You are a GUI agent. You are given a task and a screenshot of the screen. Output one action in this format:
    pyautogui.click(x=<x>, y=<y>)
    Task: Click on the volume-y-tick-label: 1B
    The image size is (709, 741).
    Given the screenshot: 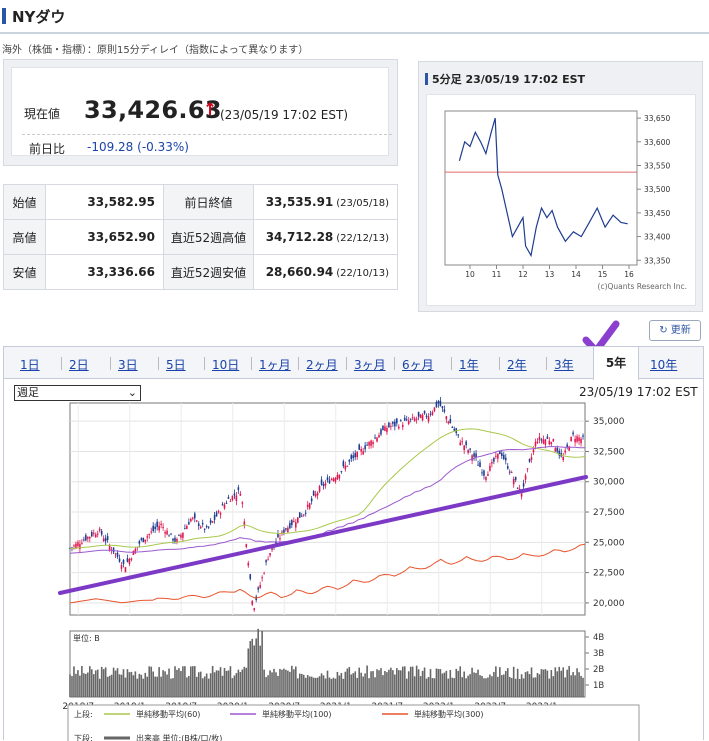 What is the action you would take?
    pyautogui.click(x=598, y=686)
    